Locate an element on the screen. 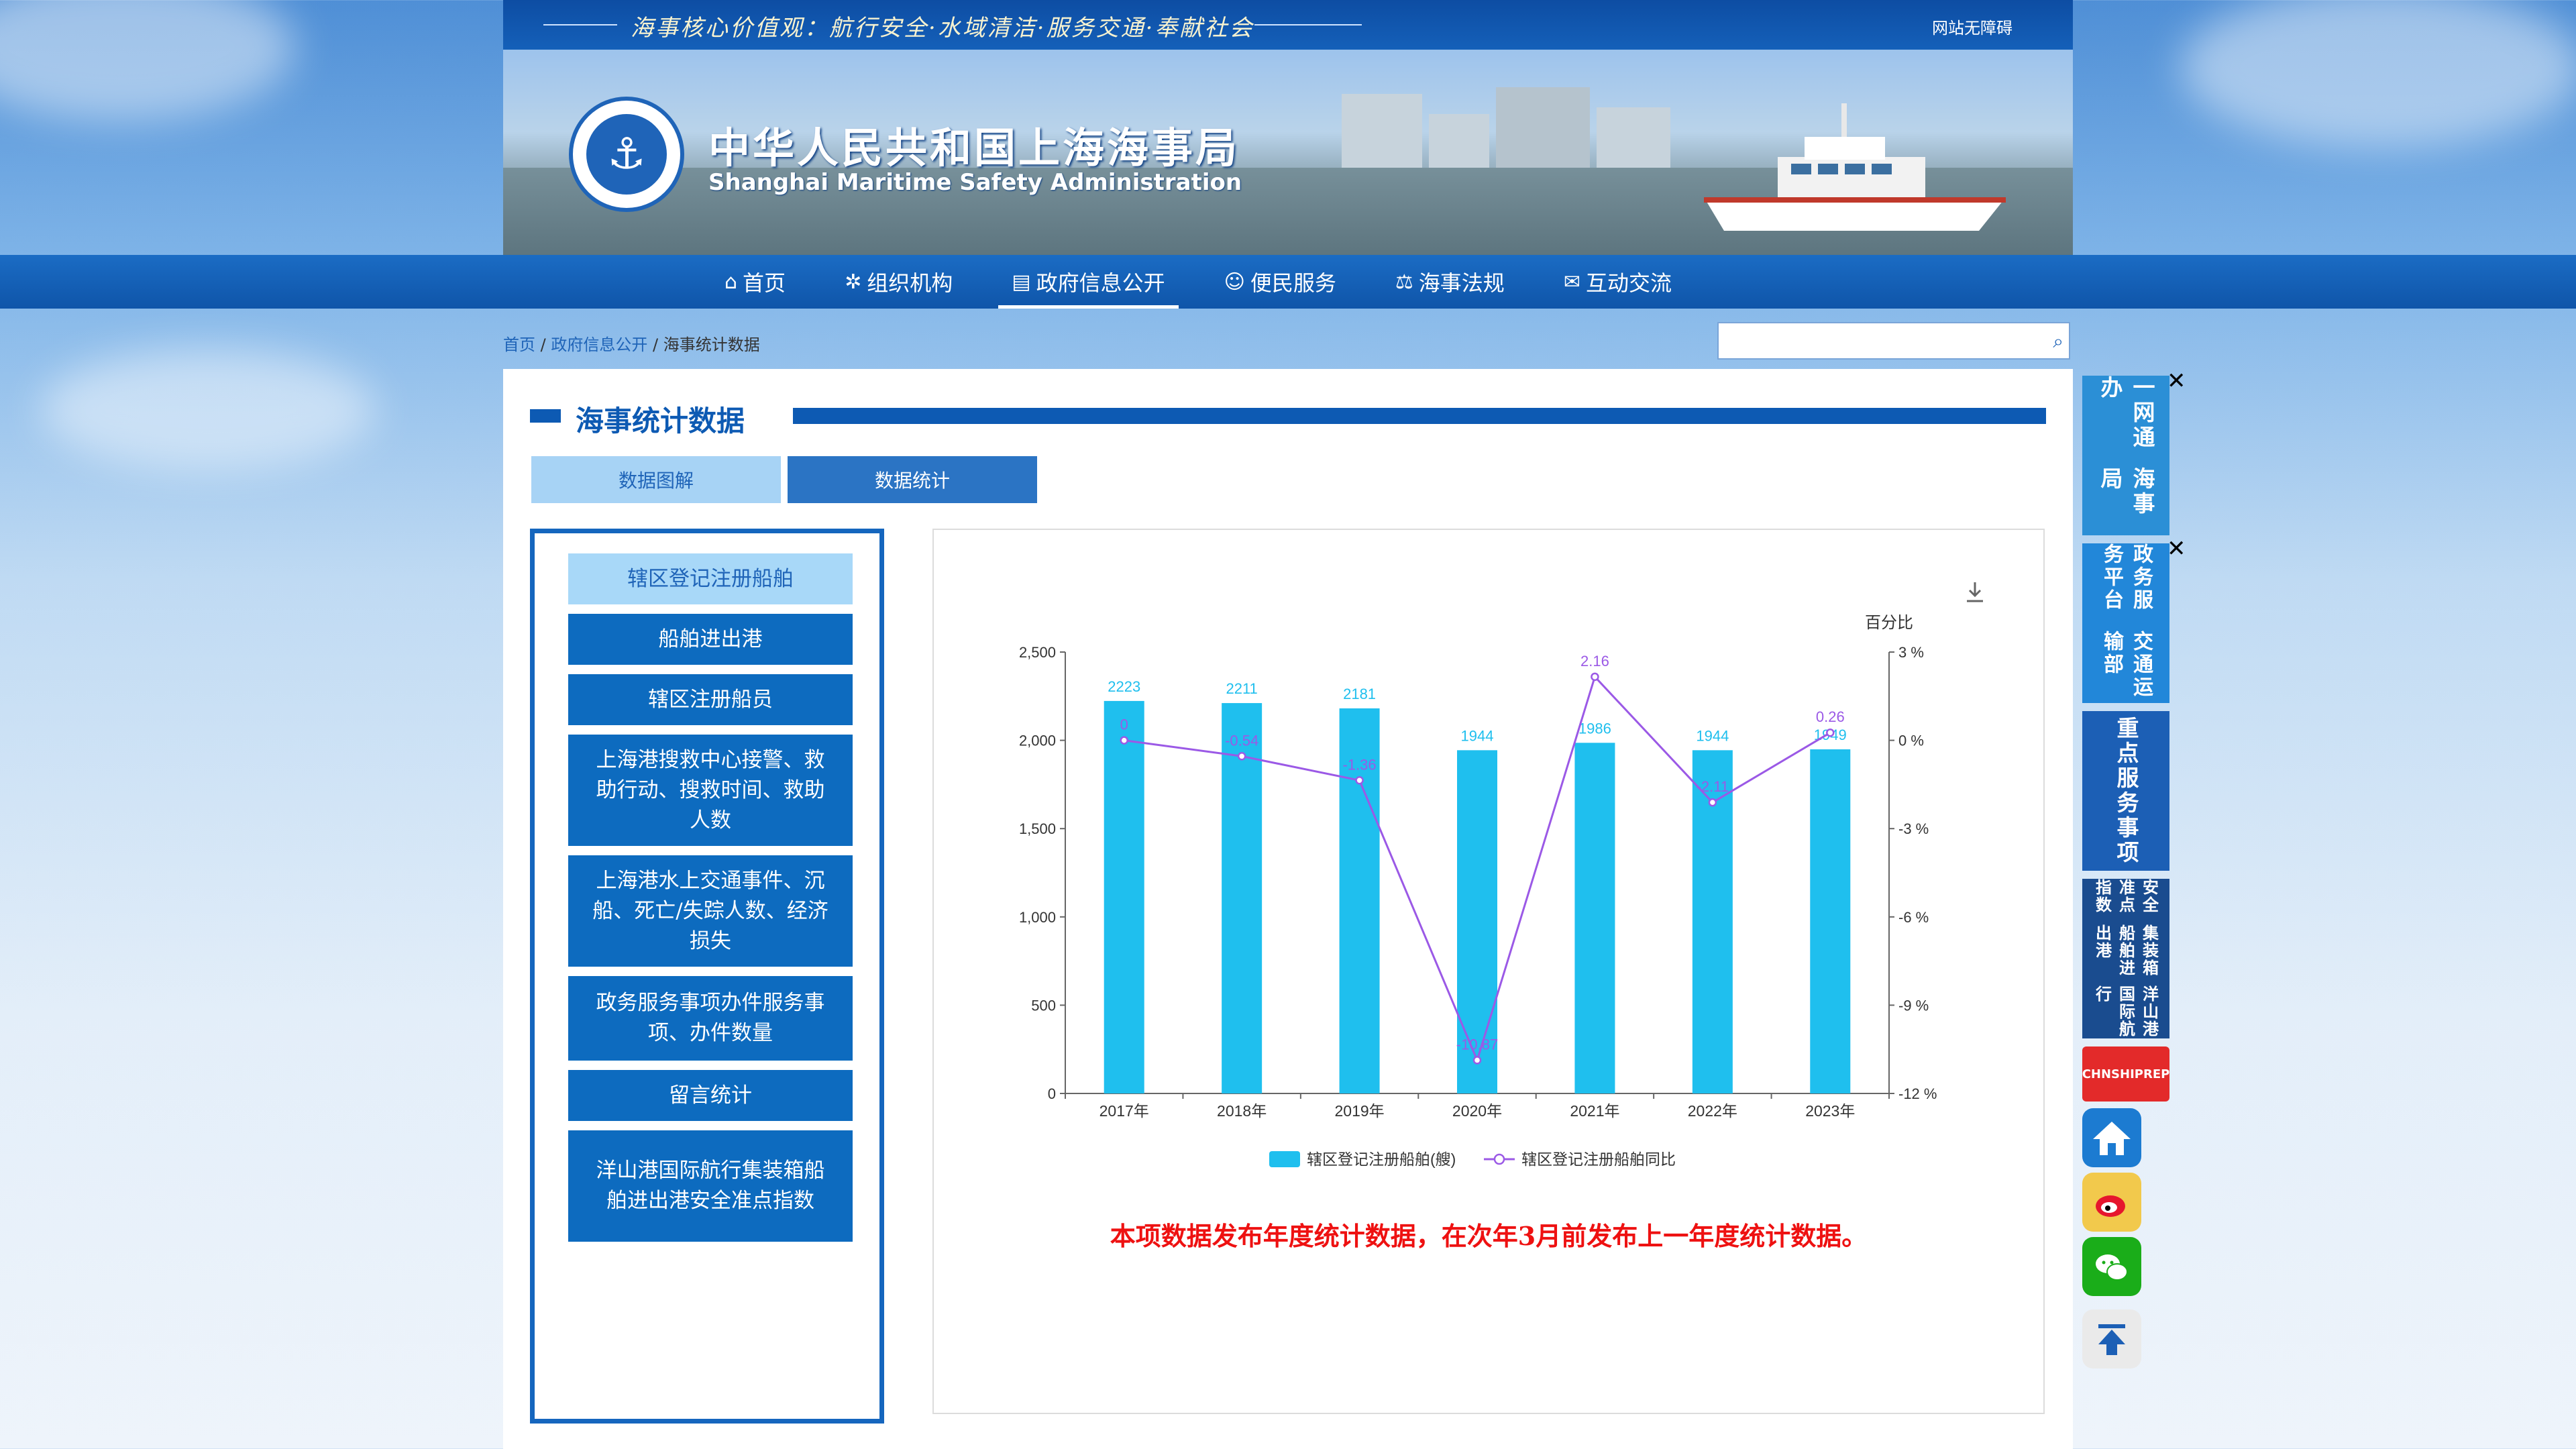 Image resolution: width=2576 pixels, height=1449 pixels. nav-item-organization: ✲ 组织机构 is located at coordinates (899, 282).